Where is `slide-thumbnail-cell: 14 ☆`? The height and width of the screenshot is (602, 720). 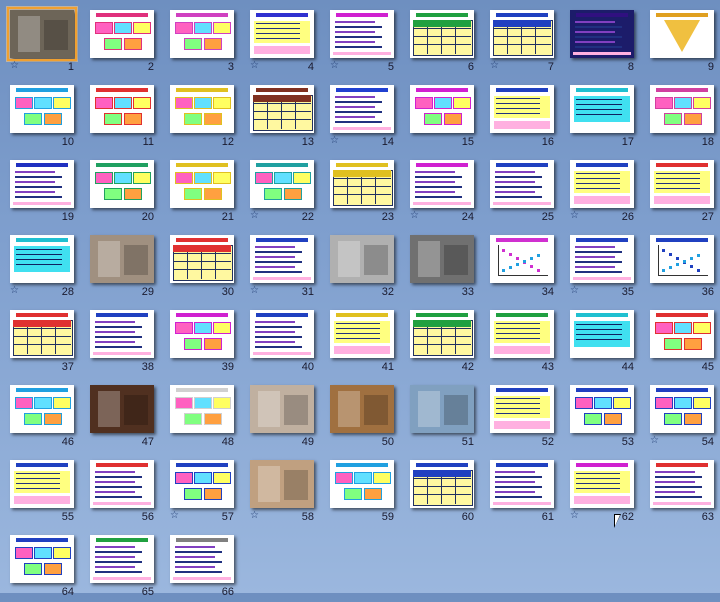
slide-thumbnail-cell: 14 ☆ is located at coordinates (362, 114).